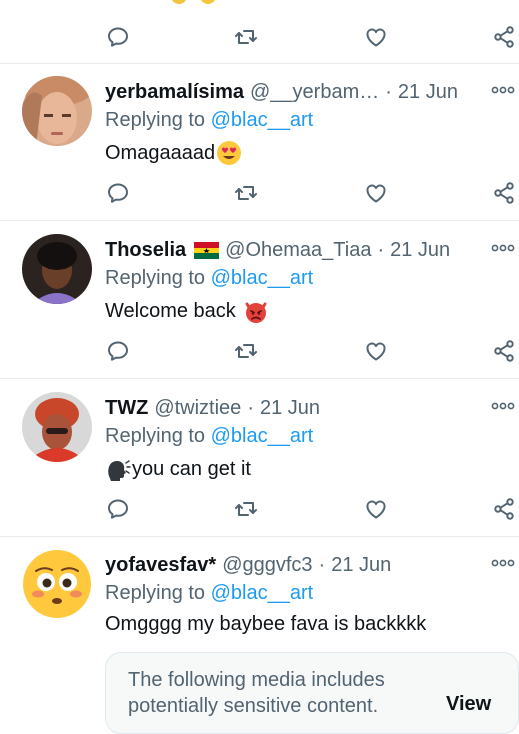 This screenshot has width=519, height=734. What do you see at coordinates (119, 470) in the screenshot?
I see `speaking-head-icon` at bounding box center [119, 470].